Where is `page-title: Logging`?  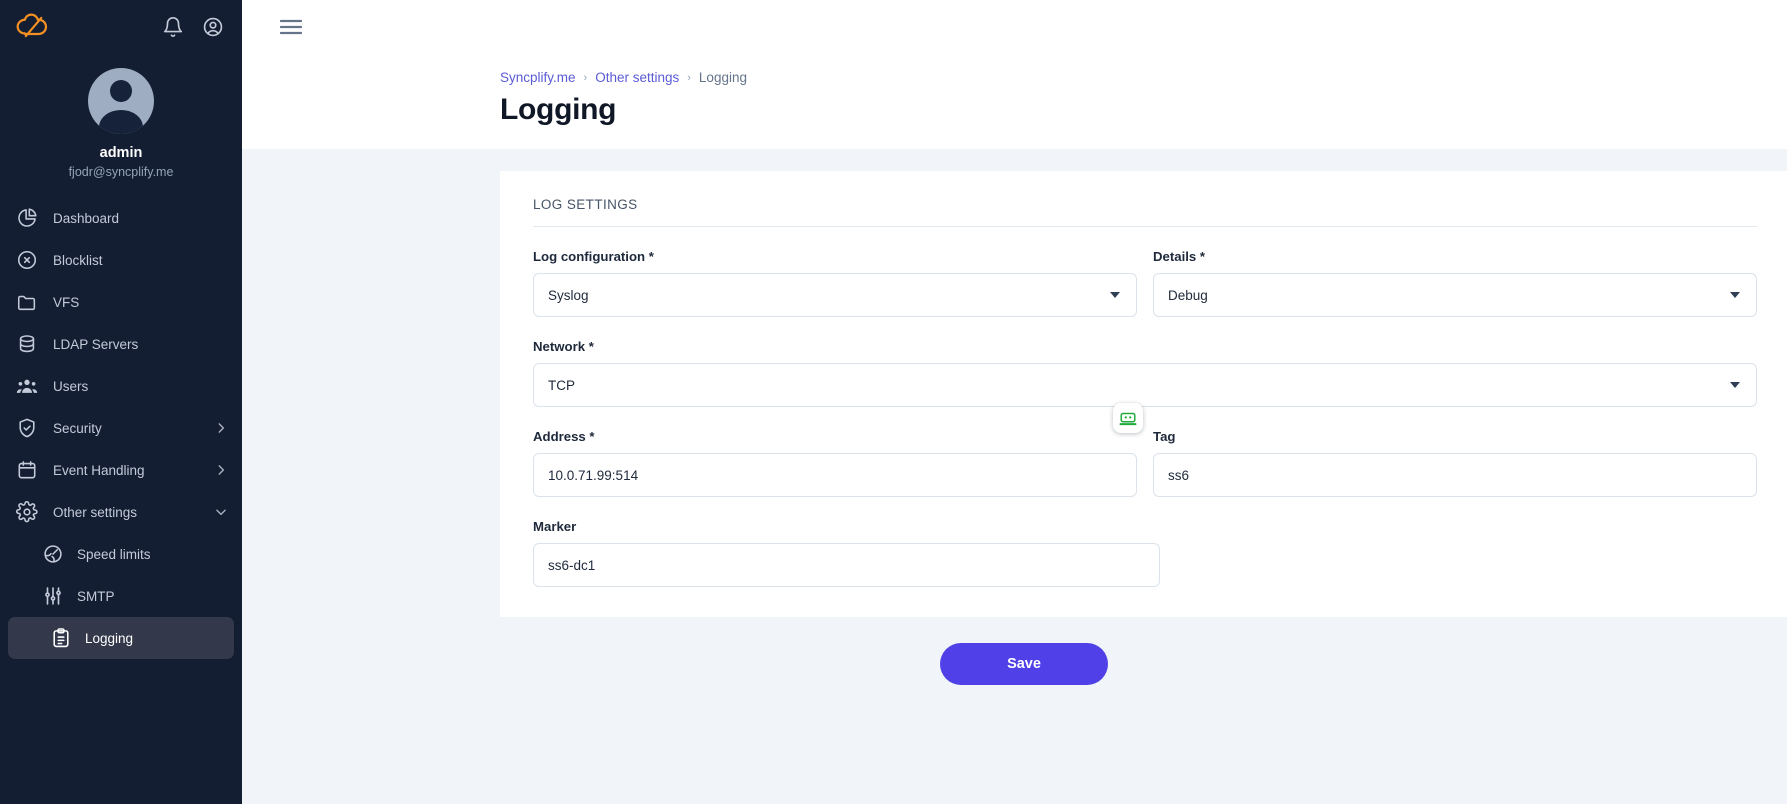
page-title: Logging is located at coordinates (558, 109).